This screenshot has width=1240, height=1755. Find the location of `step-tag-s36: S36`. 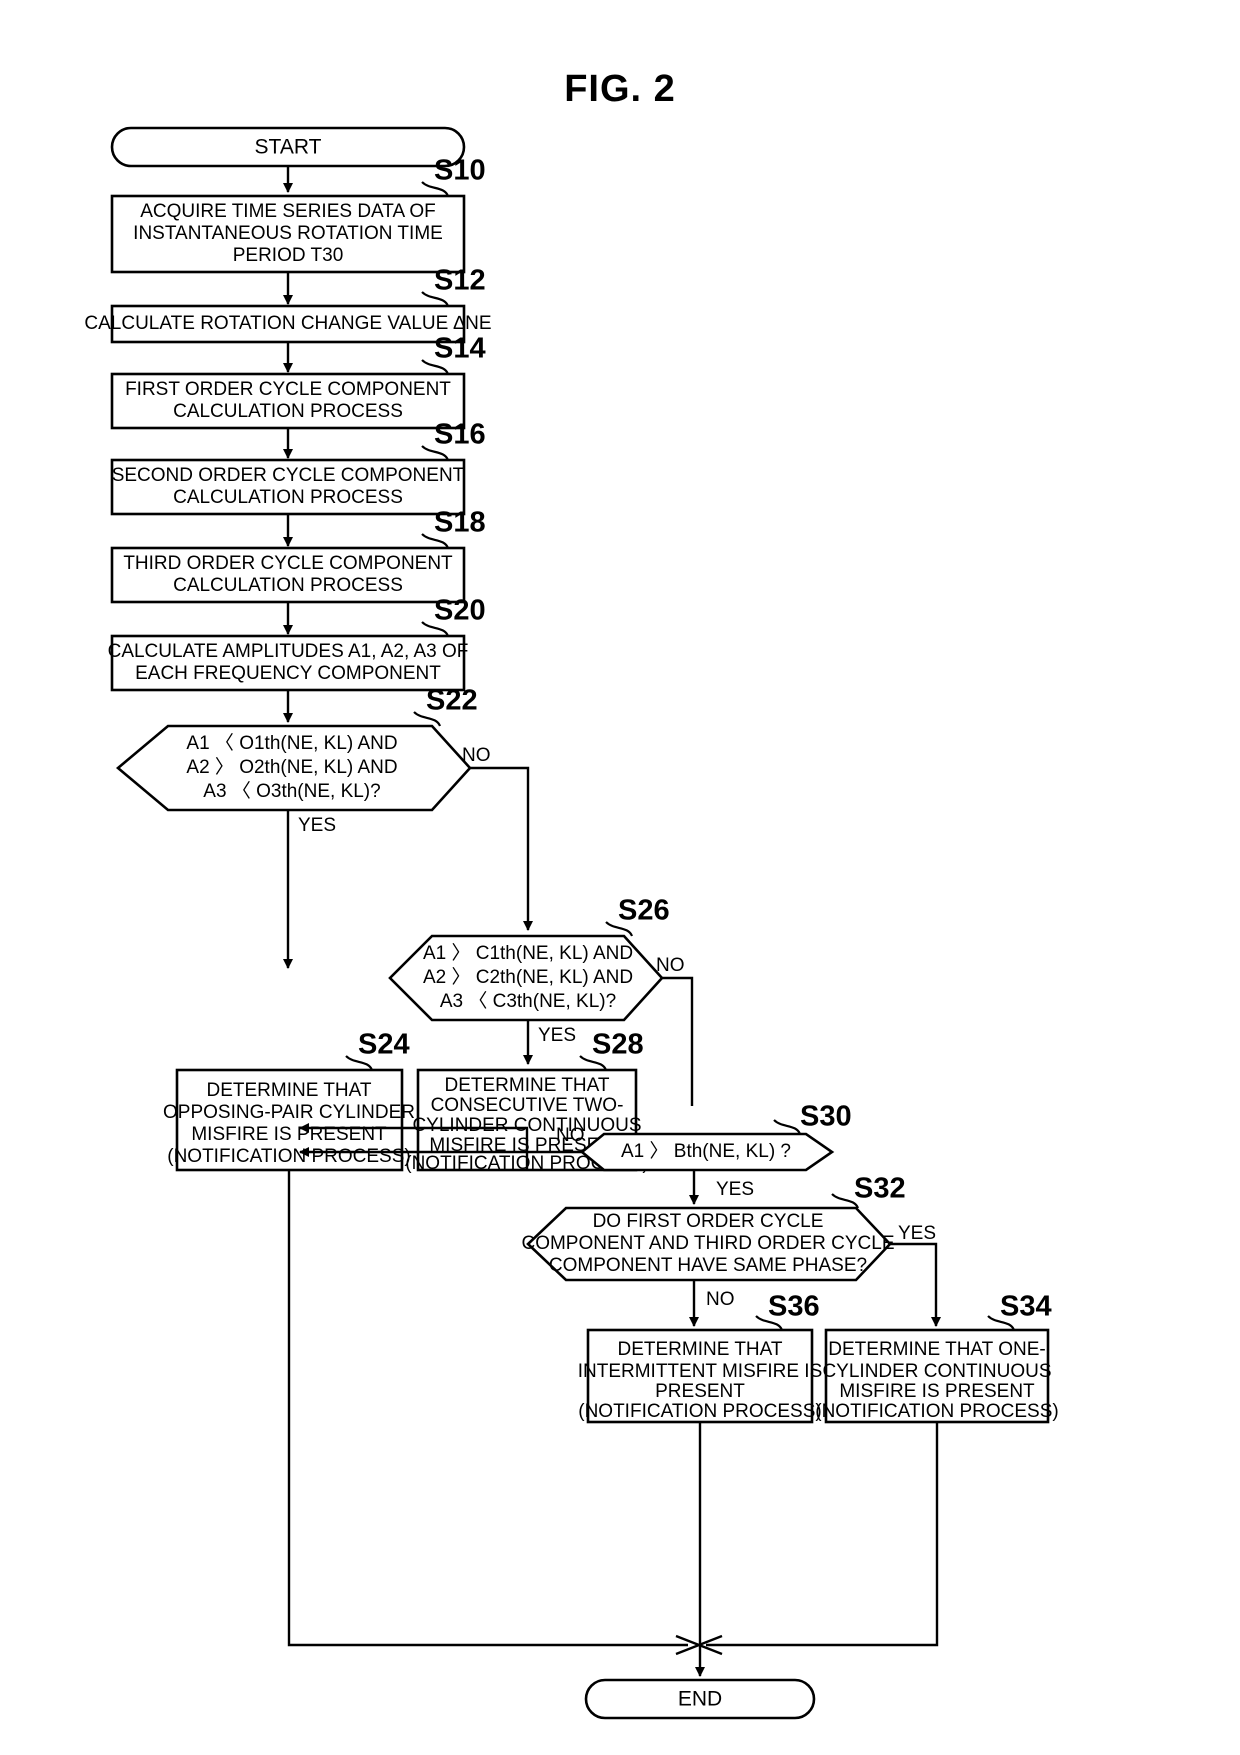

step-tag-s36: S36 is located at coordinates (794, 1307).